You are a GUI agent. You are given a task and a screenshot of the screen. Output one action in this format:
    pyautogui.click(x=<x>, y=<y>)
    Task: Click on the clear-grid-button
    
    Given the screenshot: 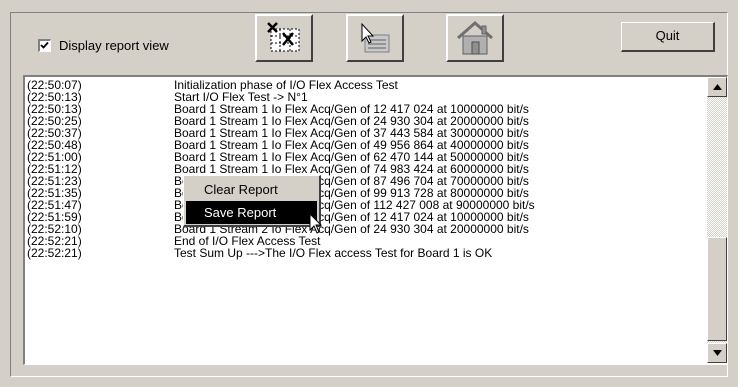 What is the action you would take?
    pyautogui.click(x=284, y=38)
    